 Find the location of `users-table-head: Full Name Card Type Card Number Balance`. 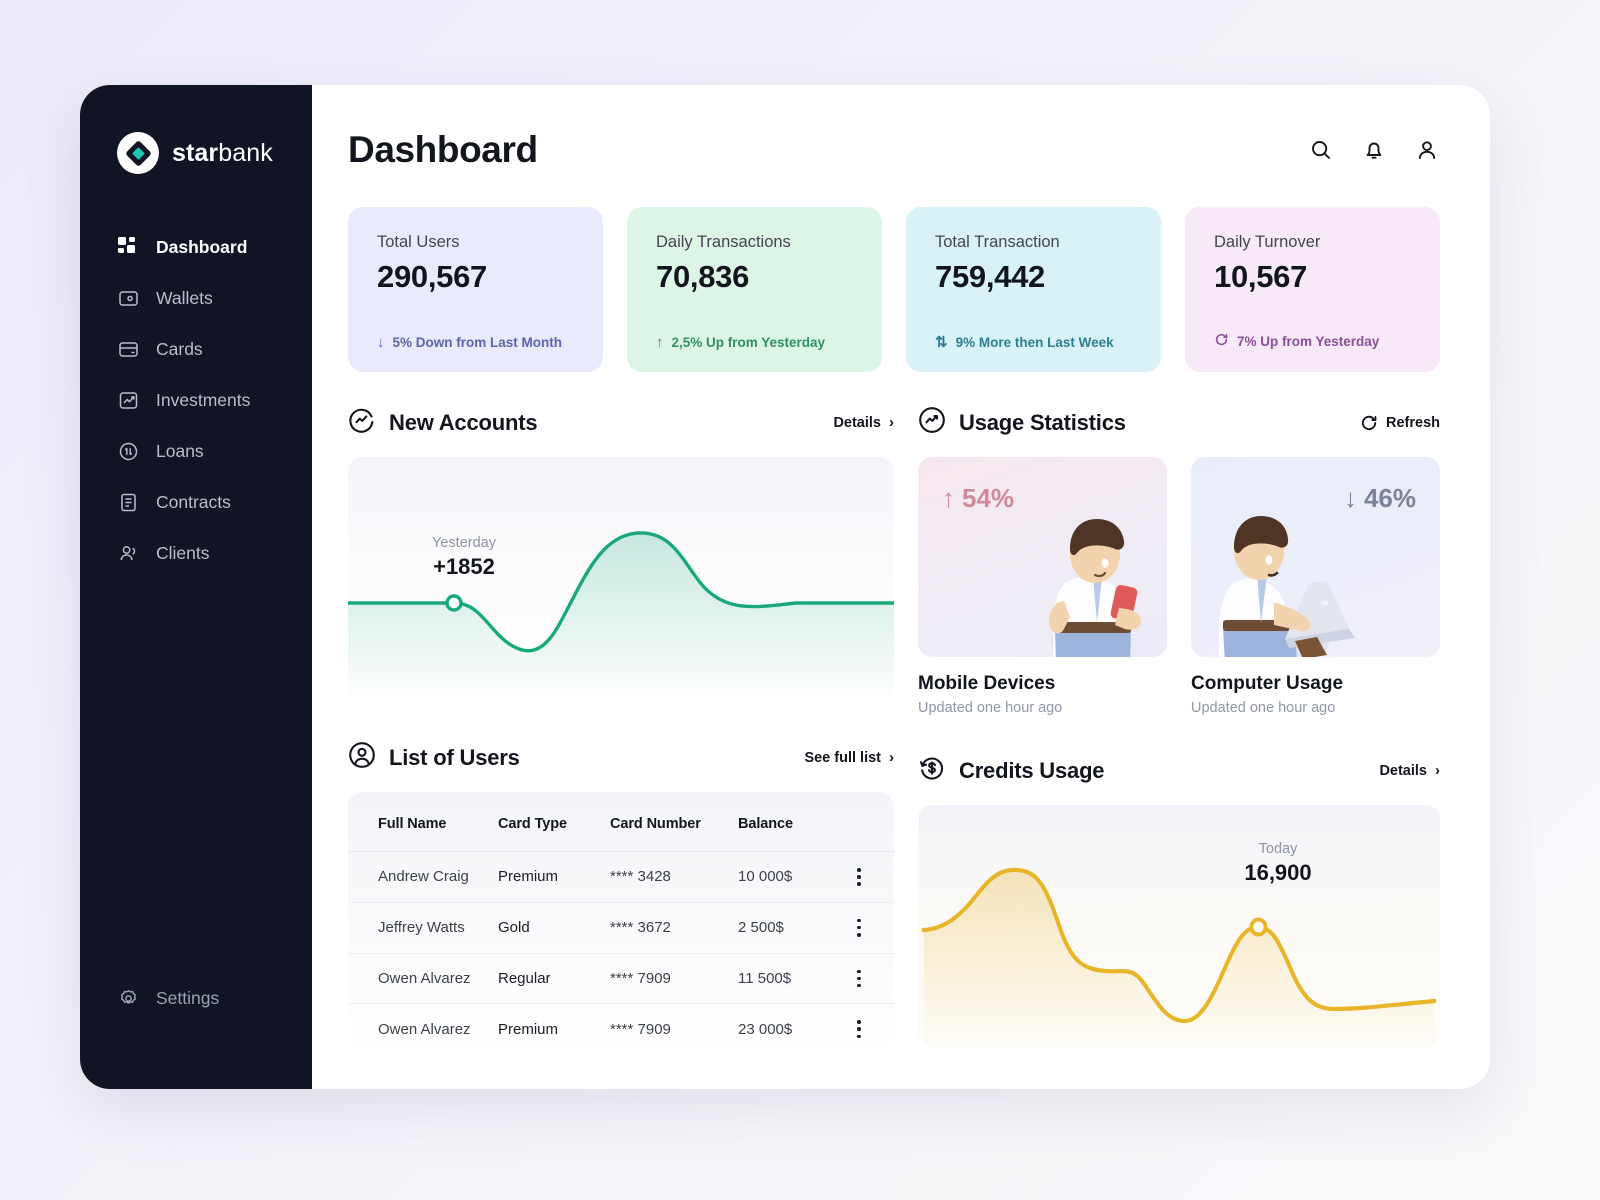

users-table-head: Full Name Card Type Card Number Balance is located at coordinates (621, 822).